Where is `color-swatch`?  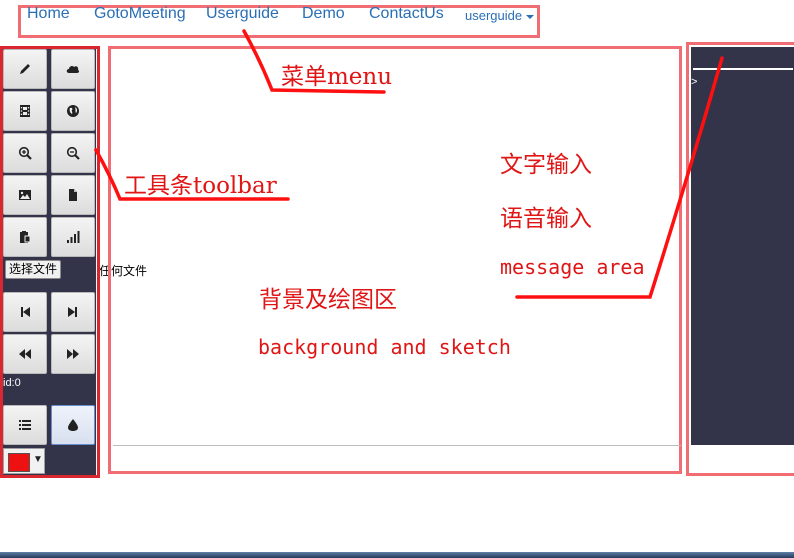
color-swatch is located at coordinates (19, 462).